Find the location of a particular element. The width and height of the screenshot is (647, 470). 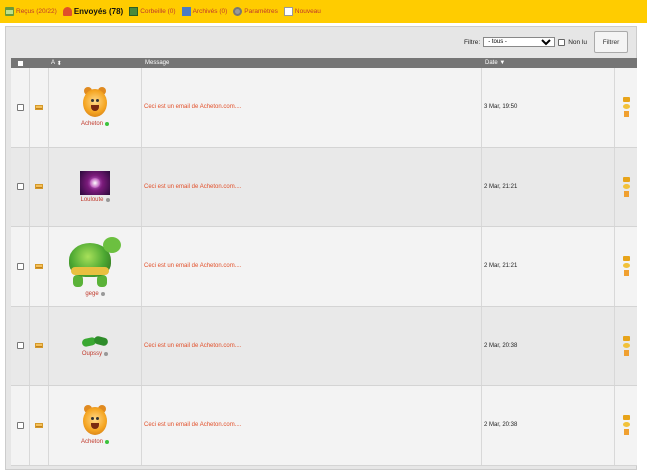

author-link: Oupssy is located at coordinates (95, 354).